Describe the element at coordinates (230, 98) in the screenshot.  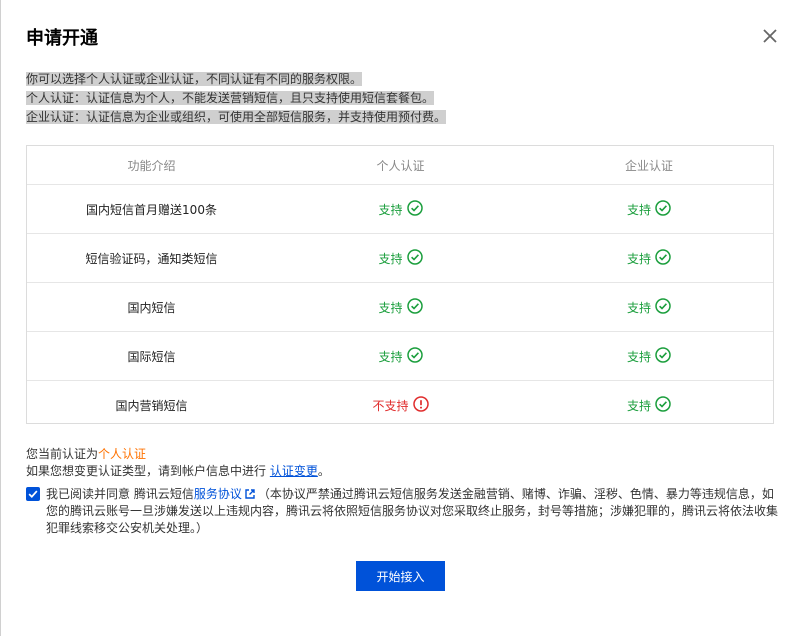
I see `intro-line: 个人认证：认证信息为个人，不能发送营销短信，且只支持使用短信套餐包。` at that location.